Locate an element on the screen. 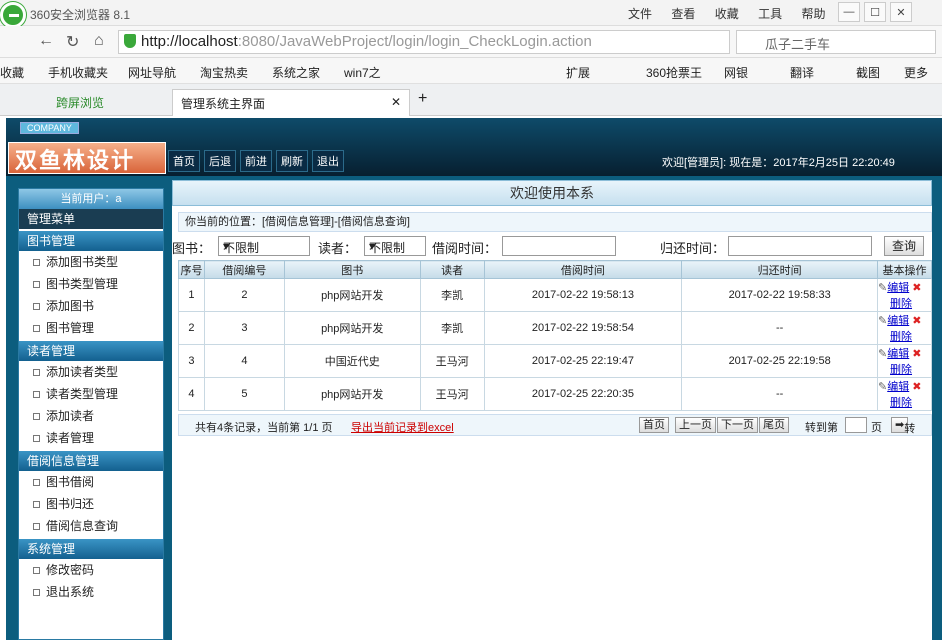 The image size is (942, 640). toolbar-tickets: 360抢票王 is located at coordinates (674, 72).